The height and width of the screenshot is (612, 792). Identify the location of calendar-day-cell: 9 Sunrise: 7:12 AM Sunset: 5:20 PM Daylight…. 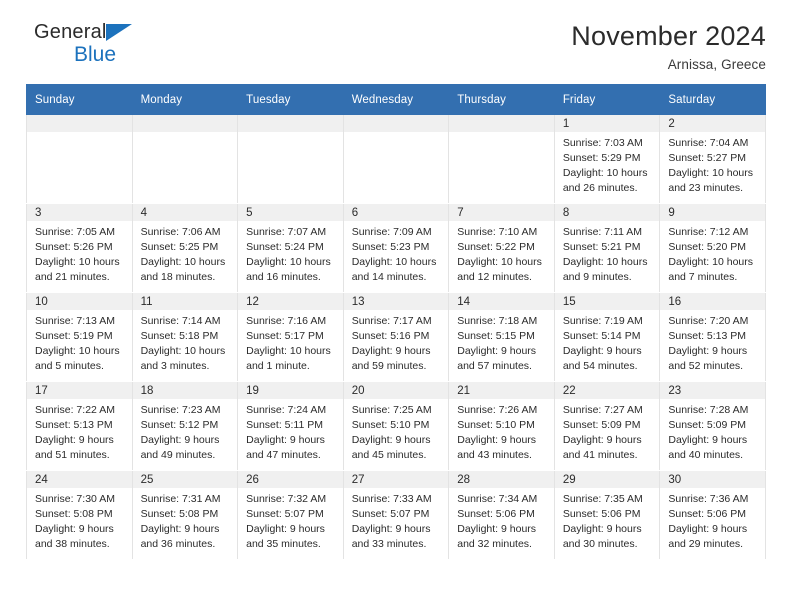
(712, 248).